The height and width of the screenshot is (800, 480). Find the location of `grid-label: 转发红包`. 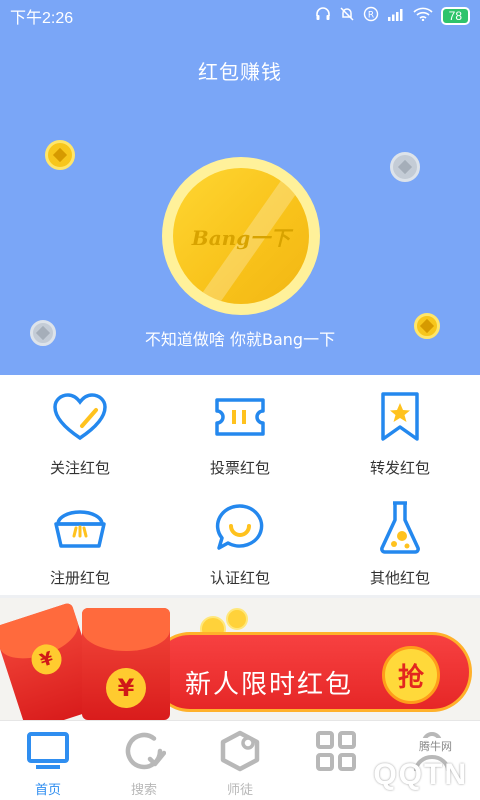

grid-label: 转发红包 is located at coordinates (399, 468).